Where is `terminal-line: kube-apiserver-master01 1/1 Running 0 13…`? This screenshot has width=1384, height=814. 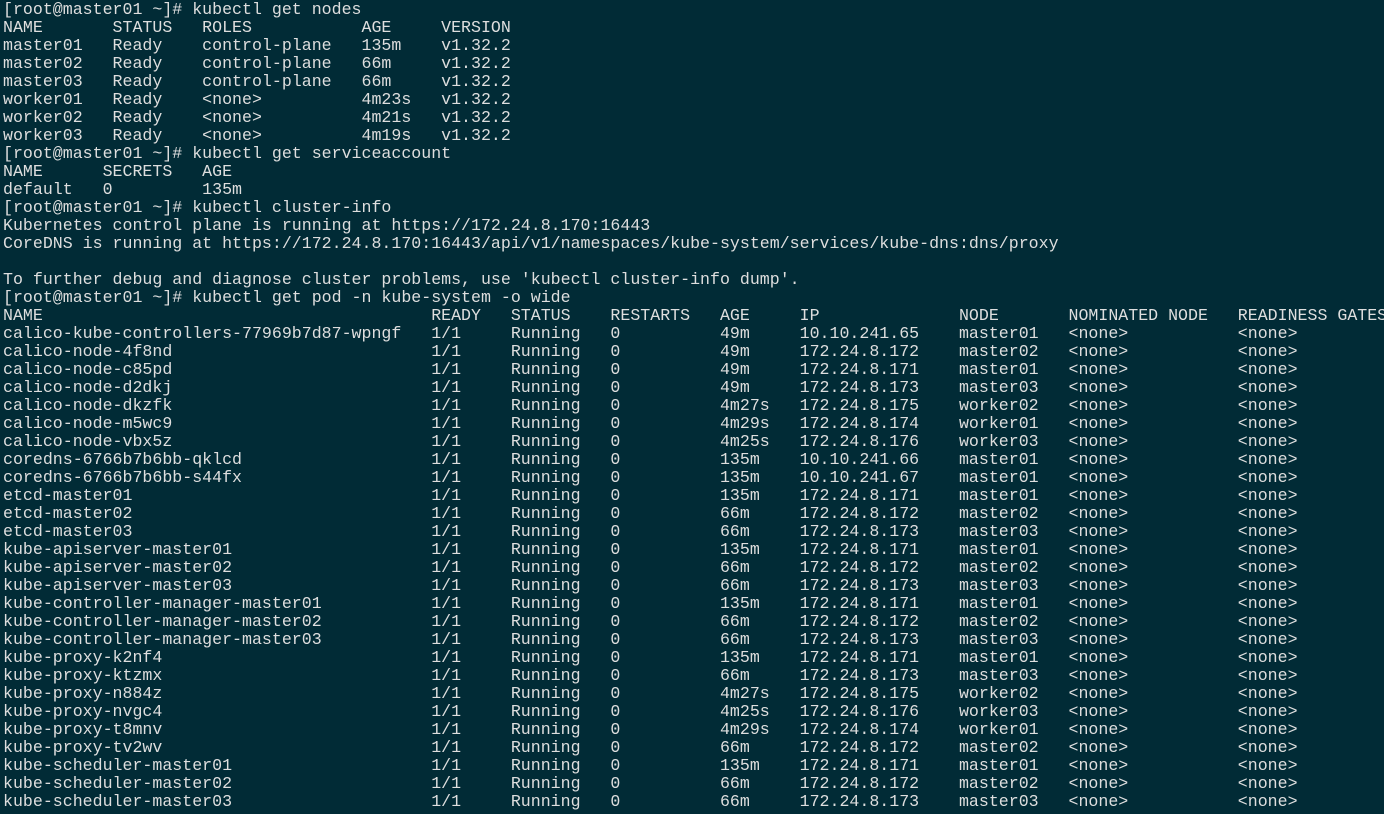 terminal-line: kube-apiserver-master01 1/1 Running 0 13… is located at coordinates (650, 549).